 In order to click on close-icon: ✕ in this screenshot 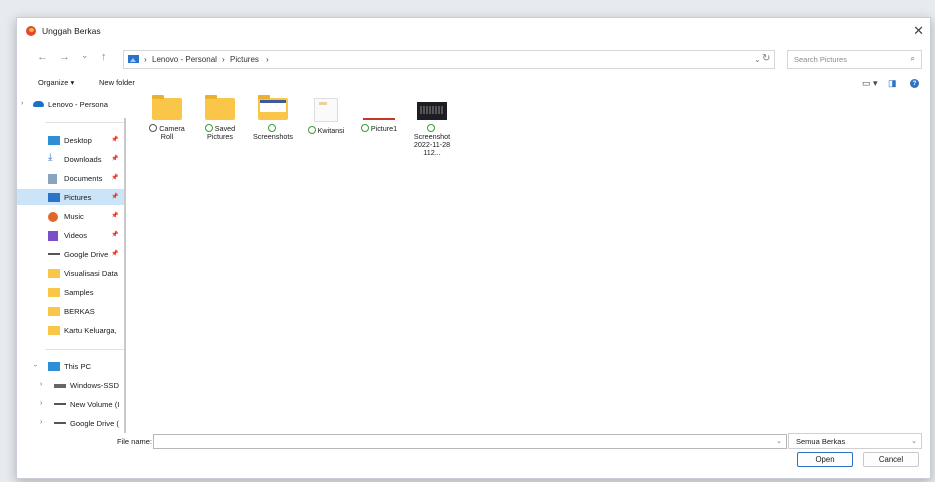, I will do `click(918, 31)`.